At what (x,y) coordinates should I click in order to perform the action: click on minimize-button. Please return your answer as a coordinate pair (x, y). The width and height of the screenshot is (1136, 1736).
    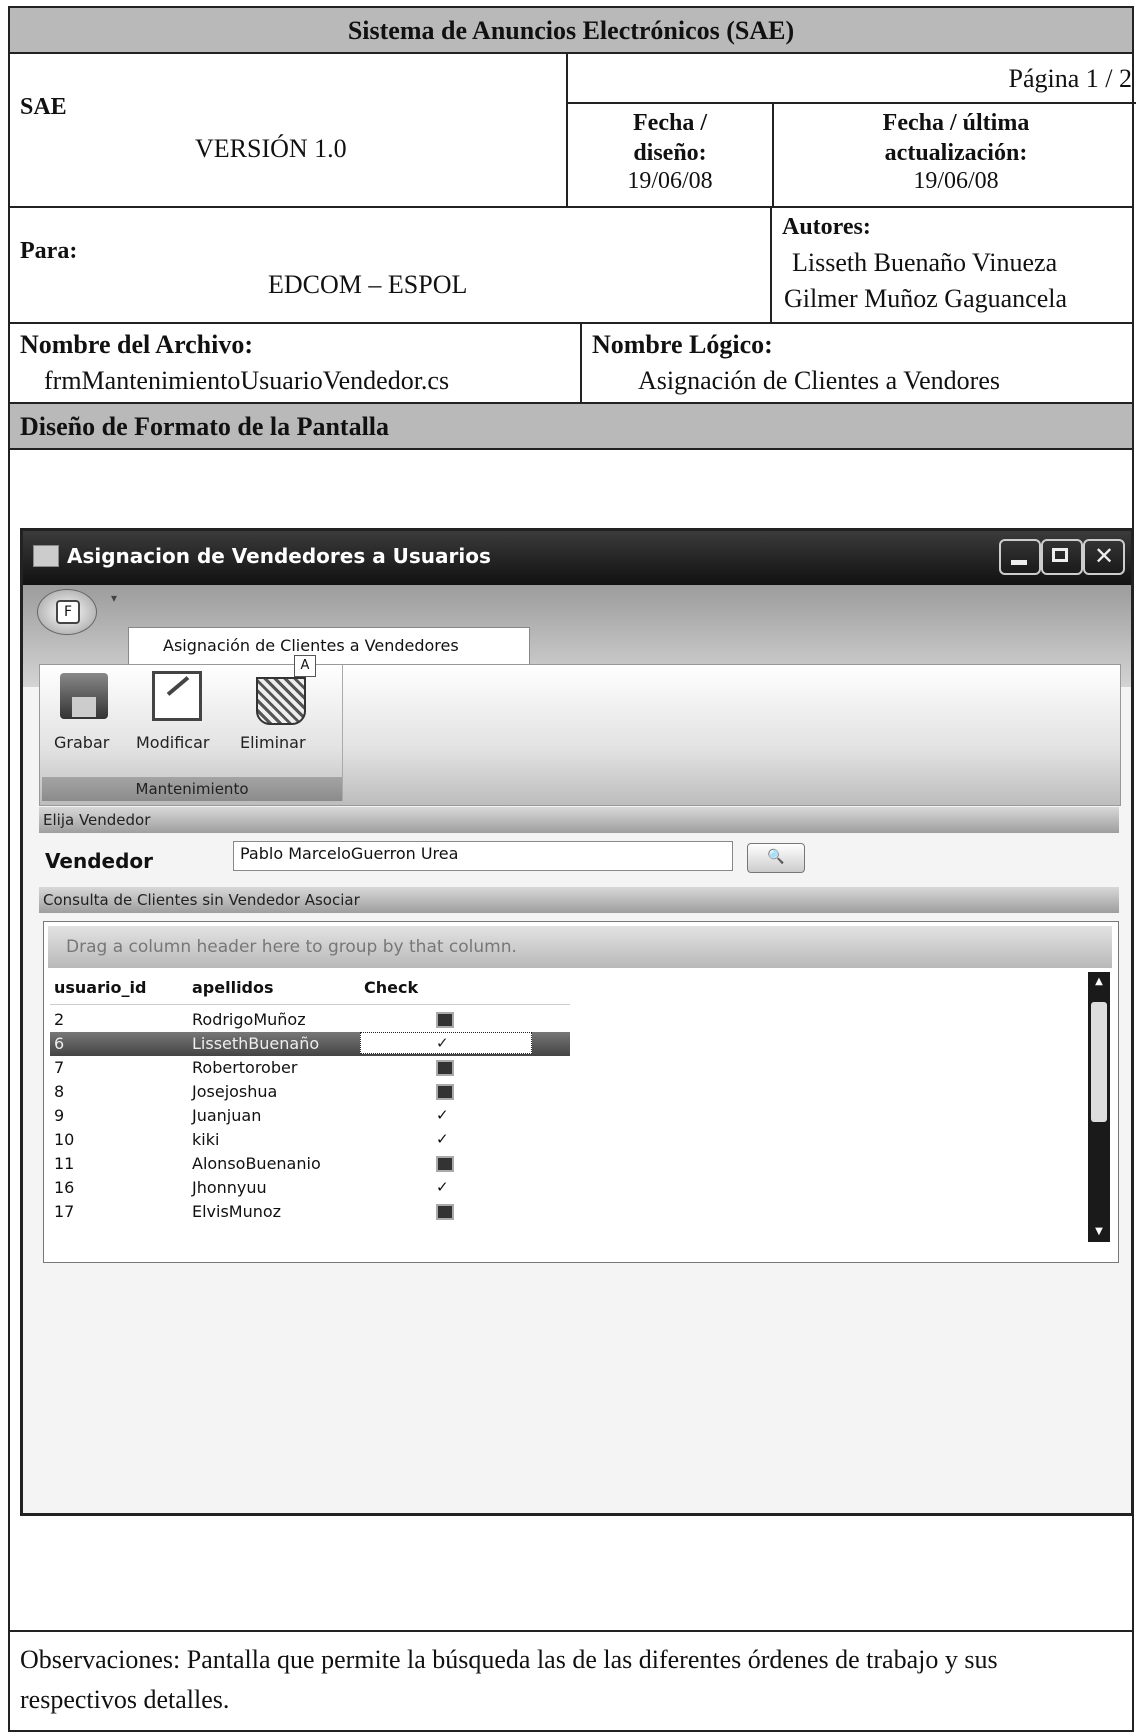
    Looking at the image, I should click on (1020, 557).